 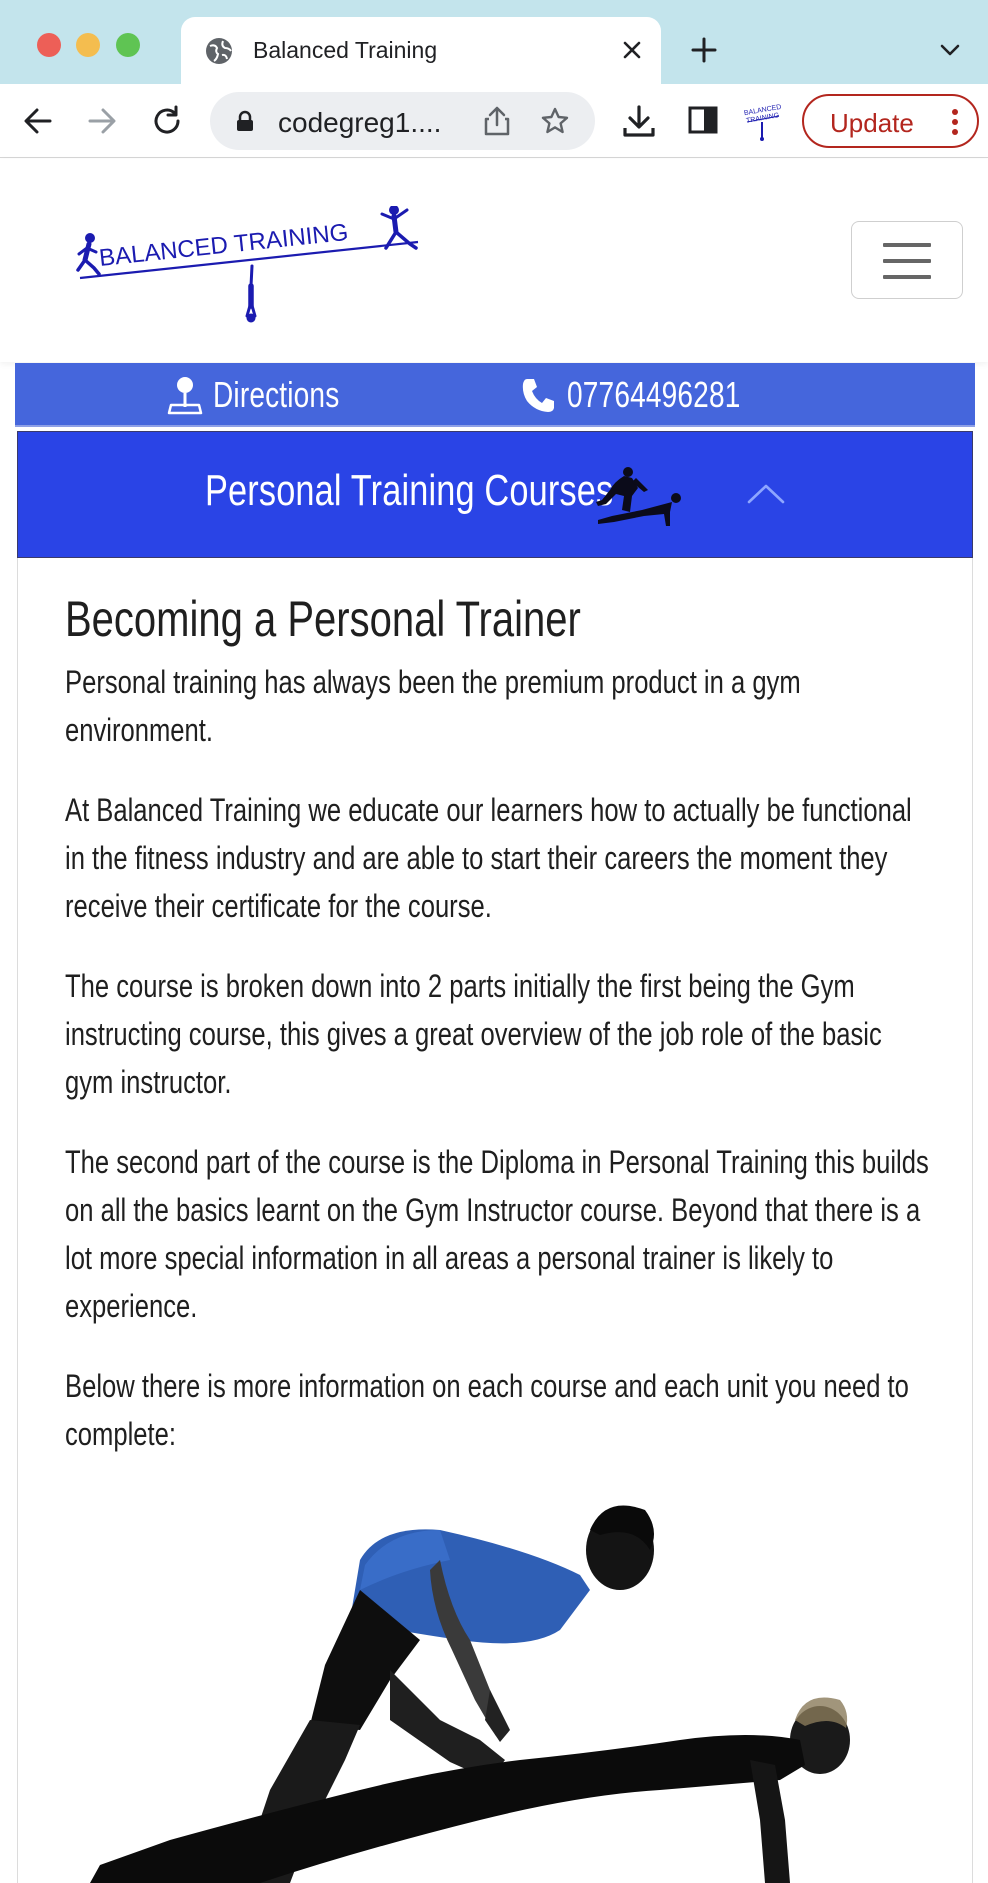 I want to click on directions-link: Directions, so click(x=270, y=395).